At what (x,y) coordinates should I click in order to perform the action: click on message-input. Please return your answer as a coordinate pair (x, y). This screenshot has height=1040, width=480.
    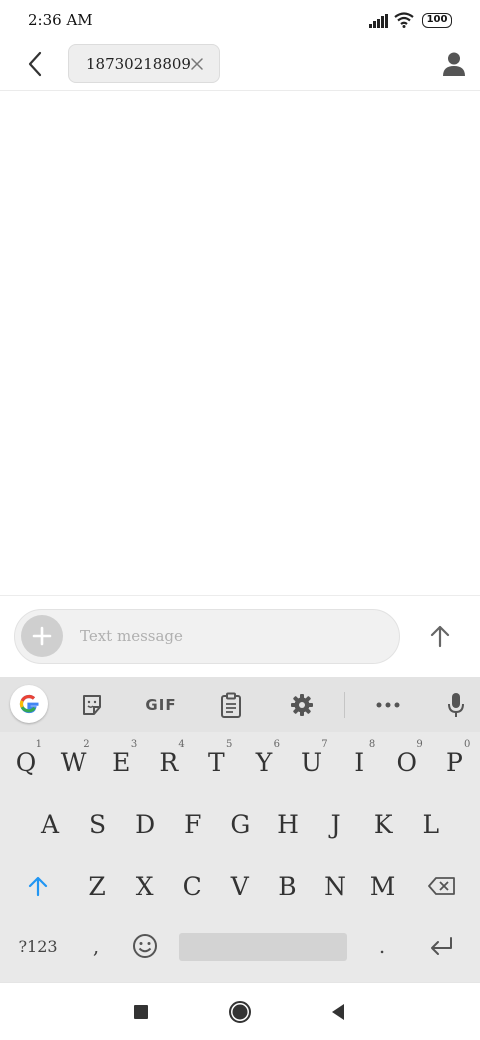
    Looking at the image, I should click on (230, 636).